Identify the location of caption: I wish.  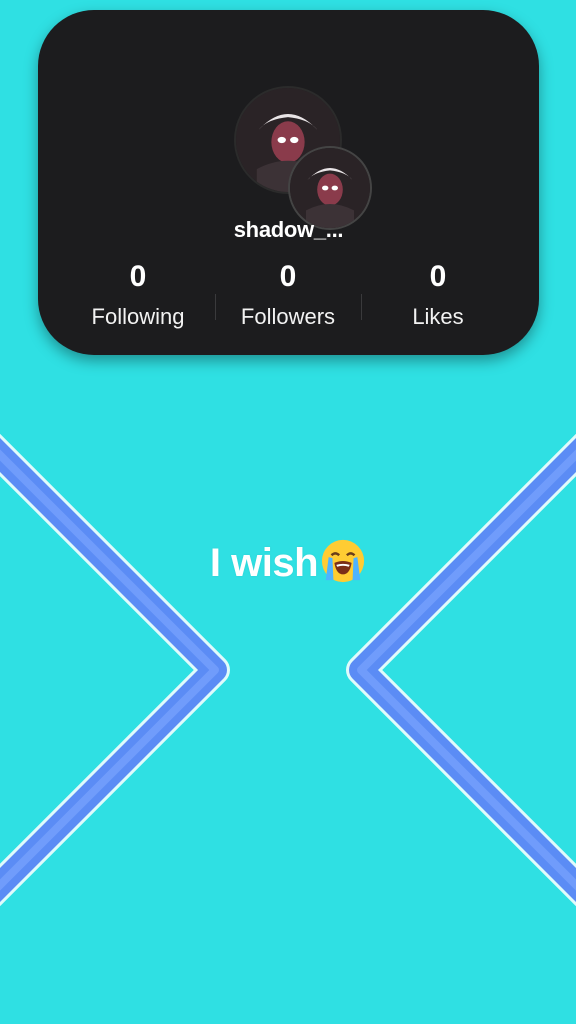
(288, 562).